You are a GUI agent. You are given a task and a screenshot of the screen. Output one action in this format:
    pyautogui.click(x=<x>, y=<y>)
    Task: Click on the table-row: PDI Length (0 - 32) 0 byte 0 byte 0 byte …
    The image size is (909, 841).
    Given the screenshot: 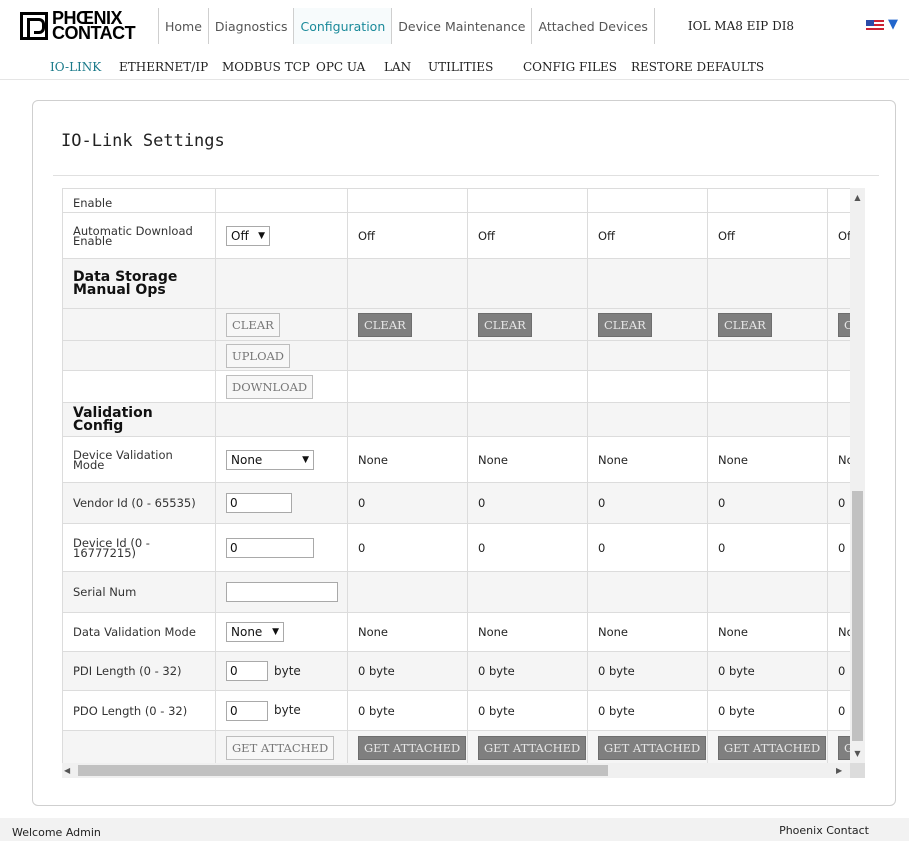 What is the action you would take?
    pyautogui.click(x=456, y=671)
    